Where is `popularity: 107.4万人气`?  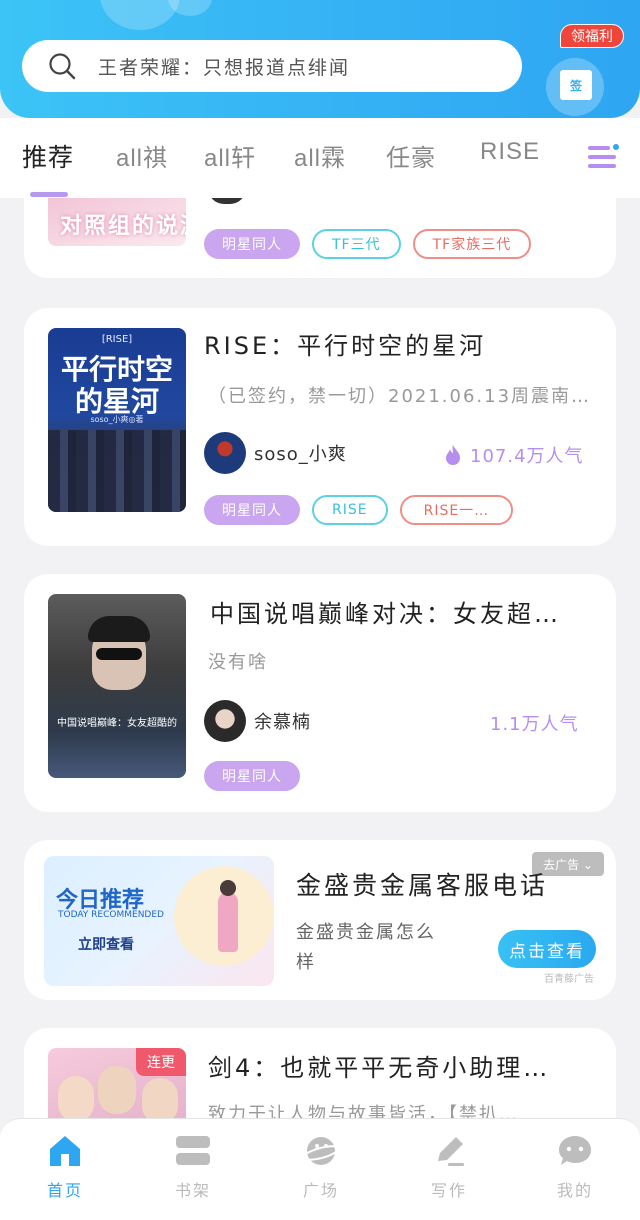
popularity: 107.4万人气 is located at coordinates (514, 455).